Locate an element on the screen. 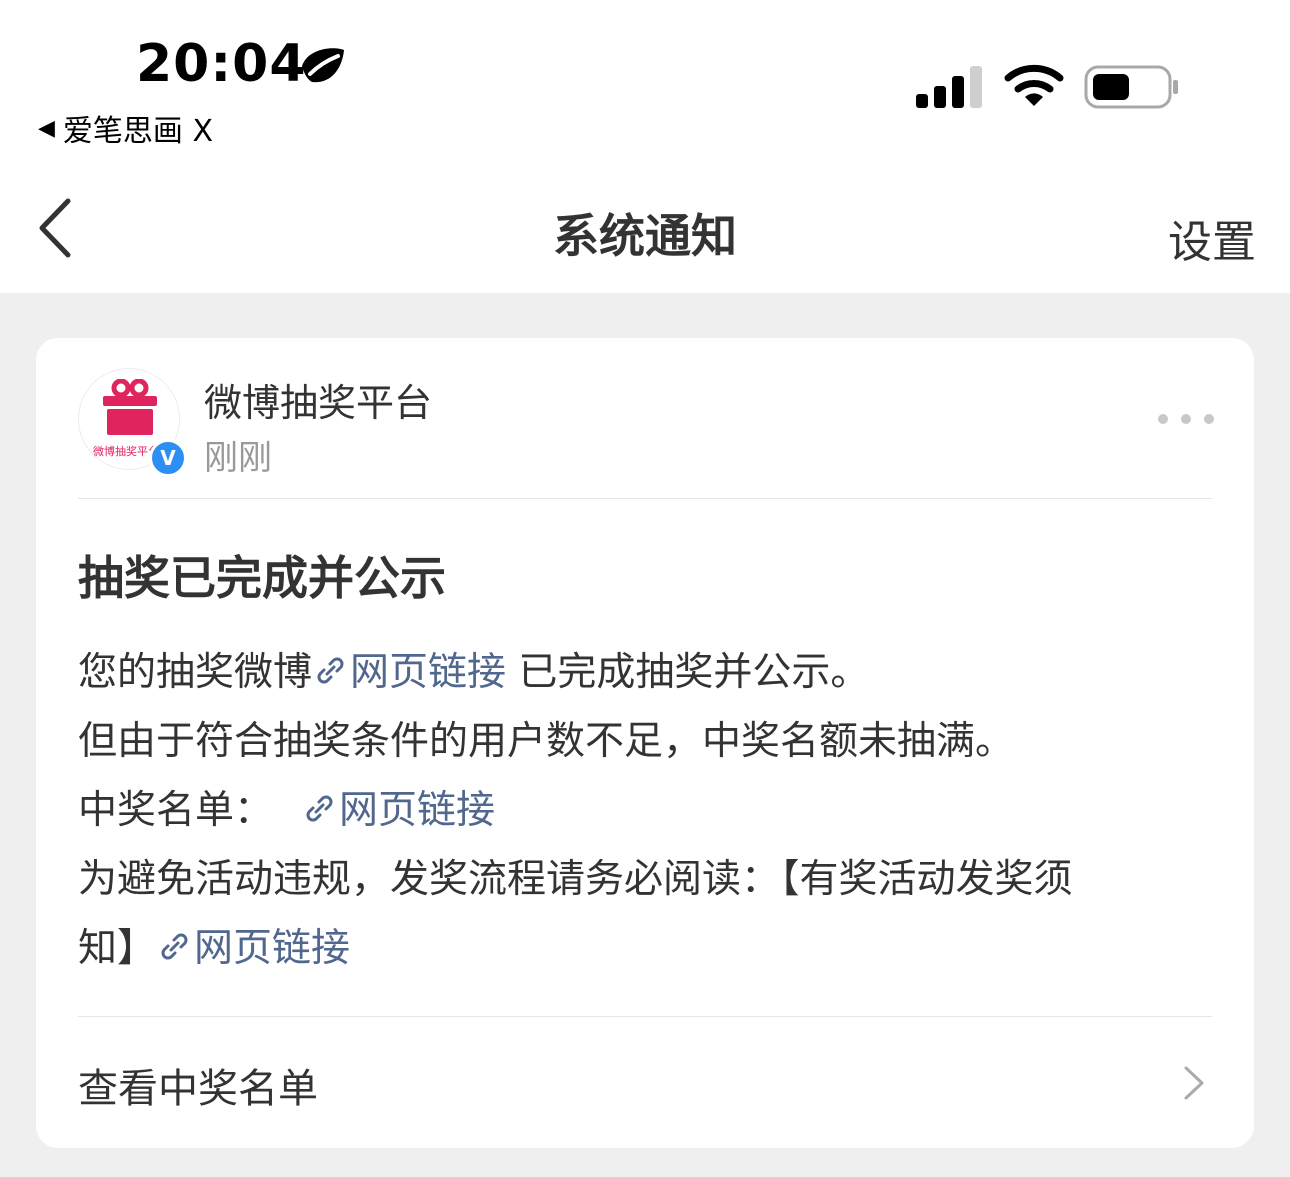 The width and height of the screenshot is (1290, 1177). battery-icon is located at coordinates (1131, 87).